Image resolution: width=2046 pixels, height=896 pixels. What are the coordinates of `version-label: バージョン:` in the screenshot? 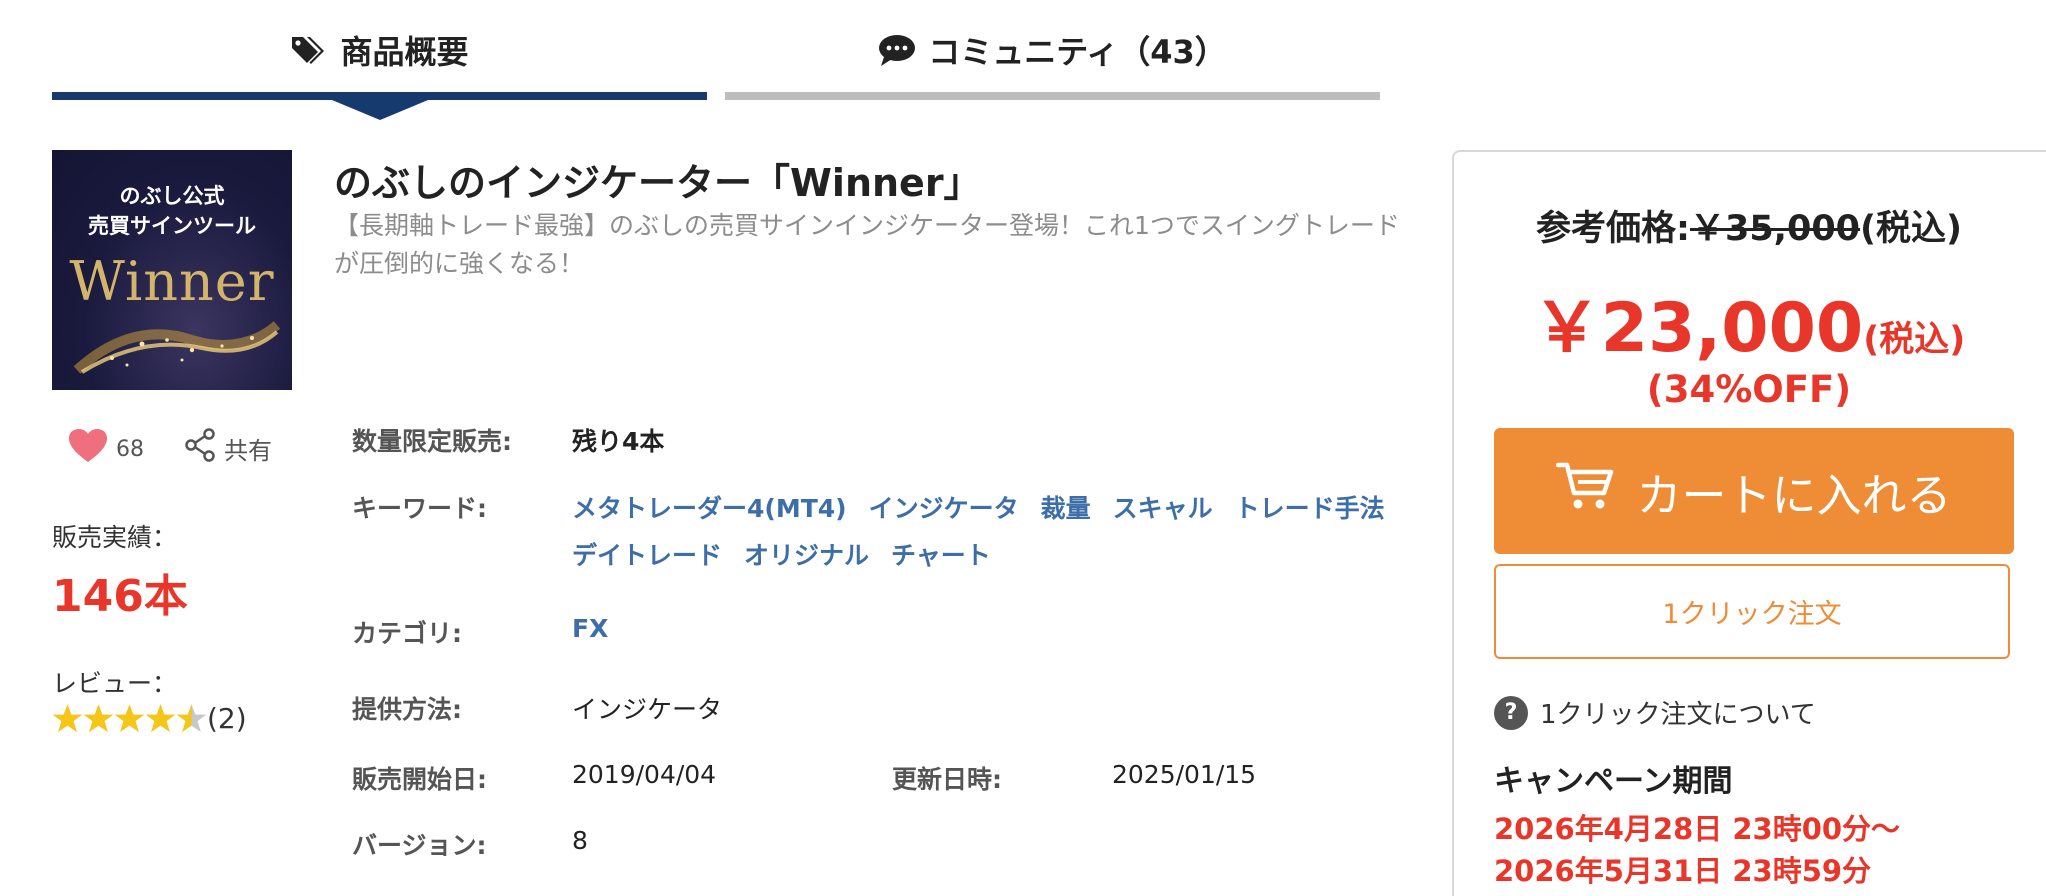 It's located at (419, 845).